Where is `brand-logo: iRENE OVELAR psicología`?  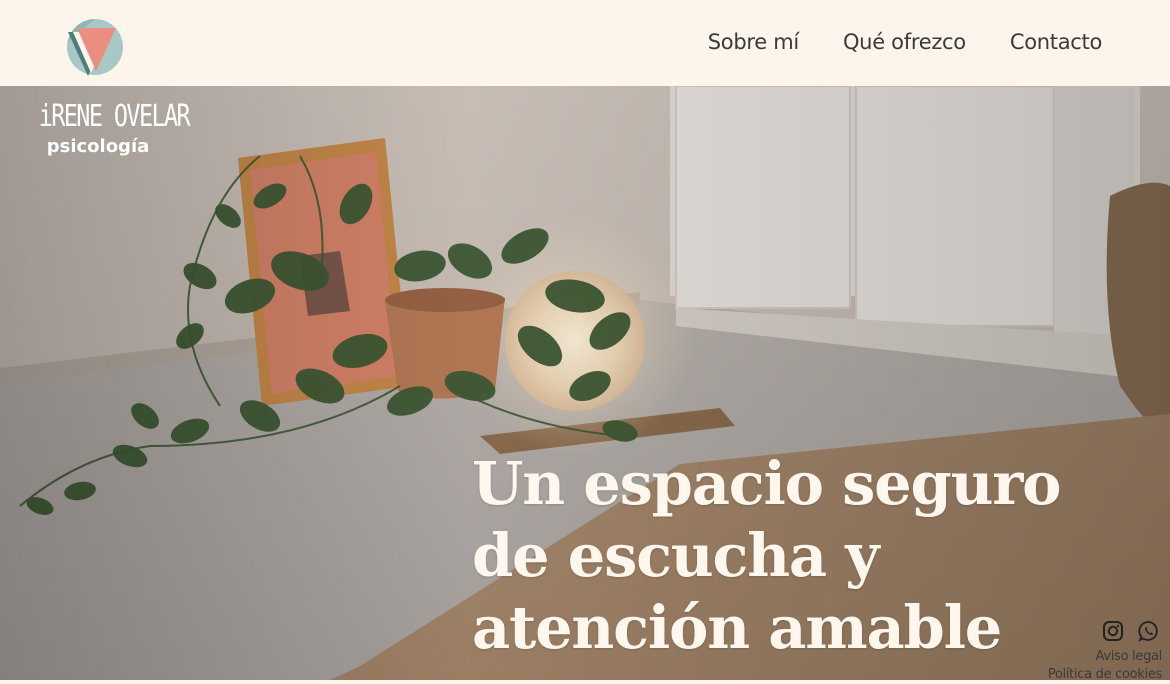 brand-logo: iRENE OVELAR psicología is located at coordinates (106, 127).